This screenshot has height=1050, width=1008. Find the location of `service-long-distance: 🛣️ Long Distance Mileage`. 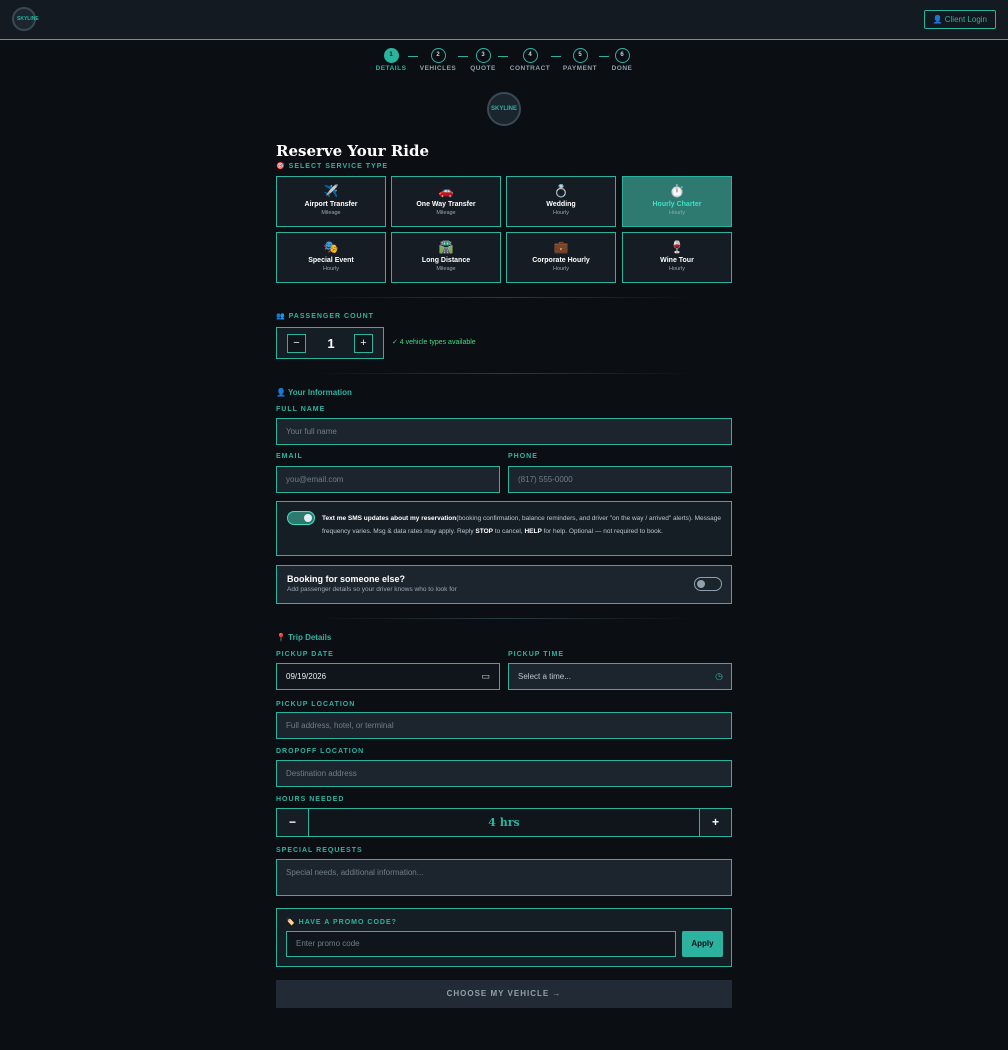

service-long-distance: 🛣️ Long Distance Mileage is located at coordinates (446, 257).